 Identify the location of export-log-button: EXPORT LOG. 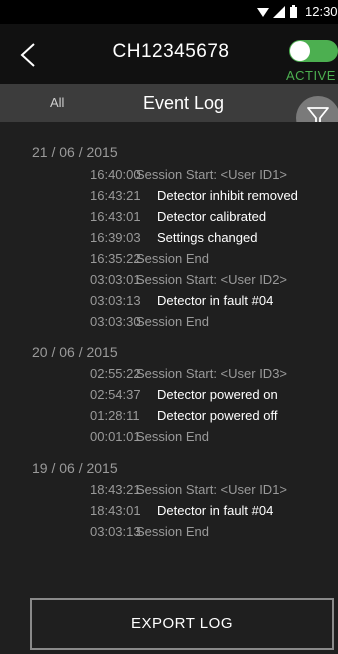
(182, 624).